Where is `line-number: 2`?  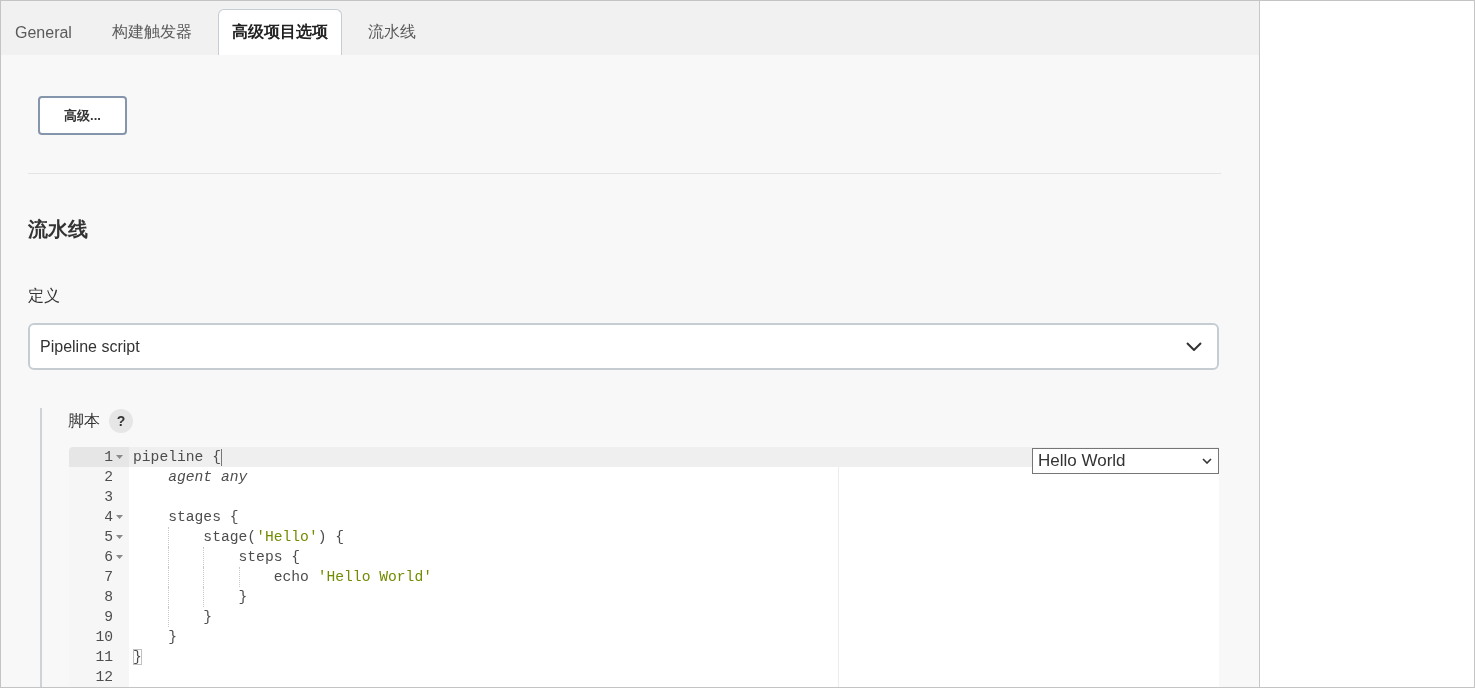 line-number: 2 is located at coordinates (108, 477).